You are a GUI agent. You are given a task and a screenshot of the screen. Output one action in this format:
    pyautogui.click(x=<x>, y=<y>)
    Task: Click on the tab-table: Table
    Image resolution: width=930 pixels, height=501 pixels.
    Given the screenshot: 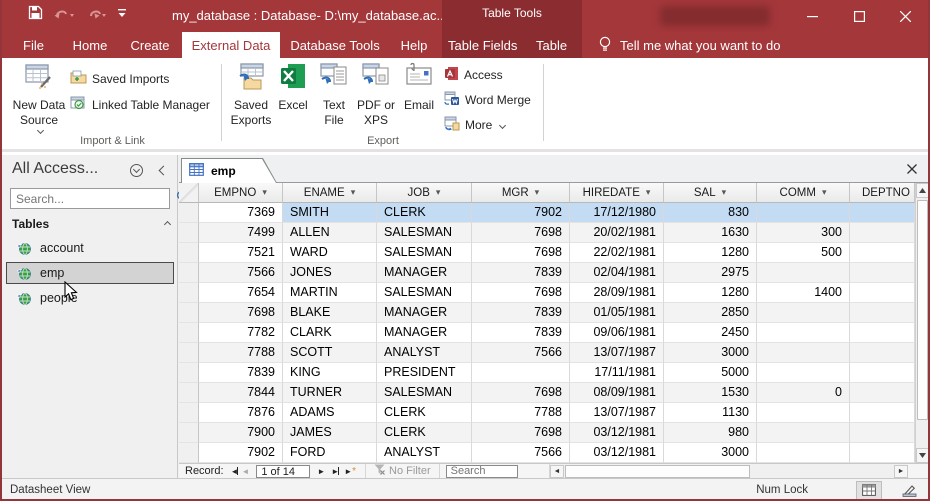 What is the action you would take?
    pyautogui.click(x=551, y=45)
    